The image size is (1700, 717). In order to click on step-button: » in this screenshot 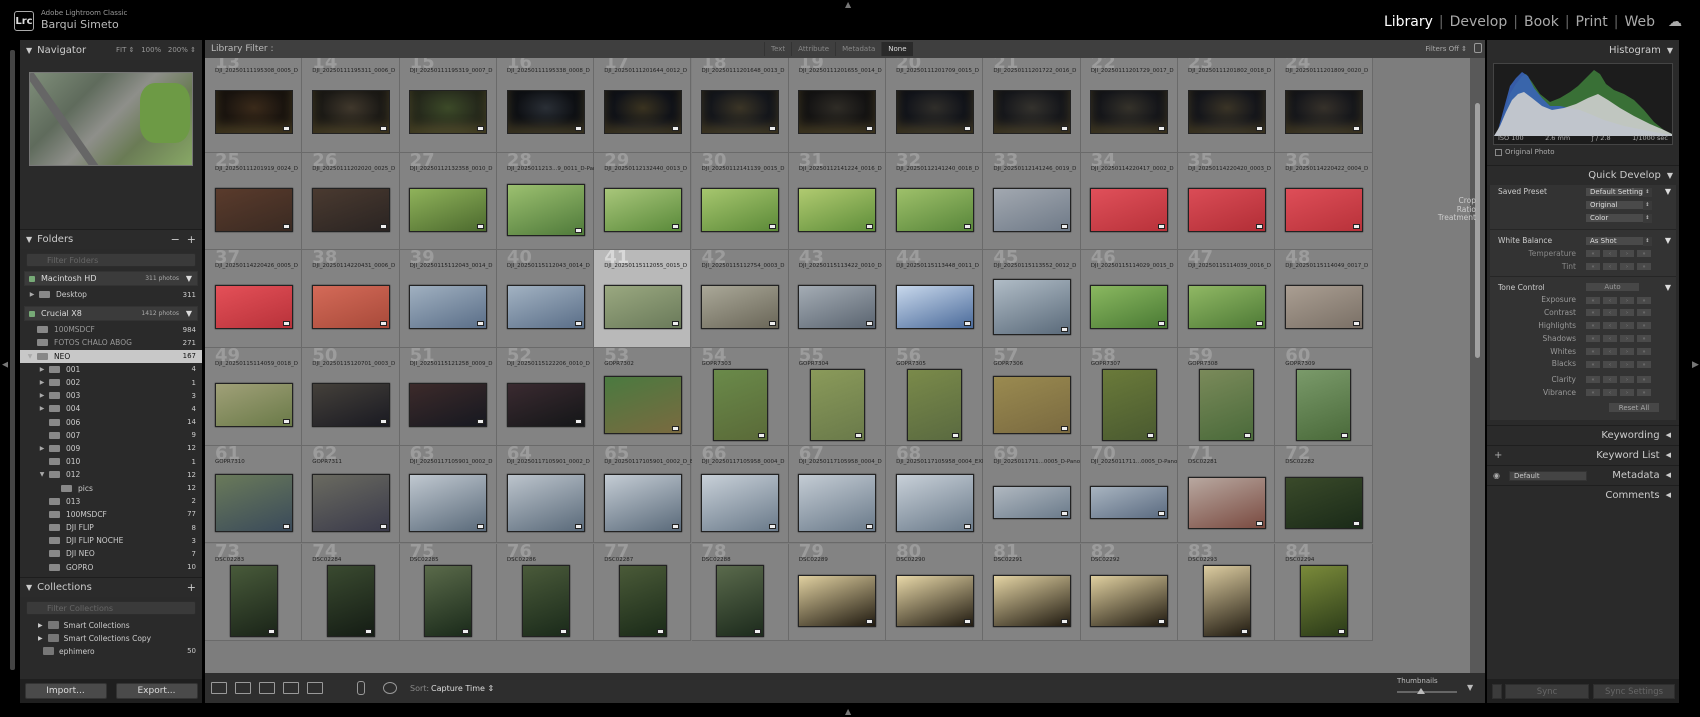, I will do `click(1644, 326)`.